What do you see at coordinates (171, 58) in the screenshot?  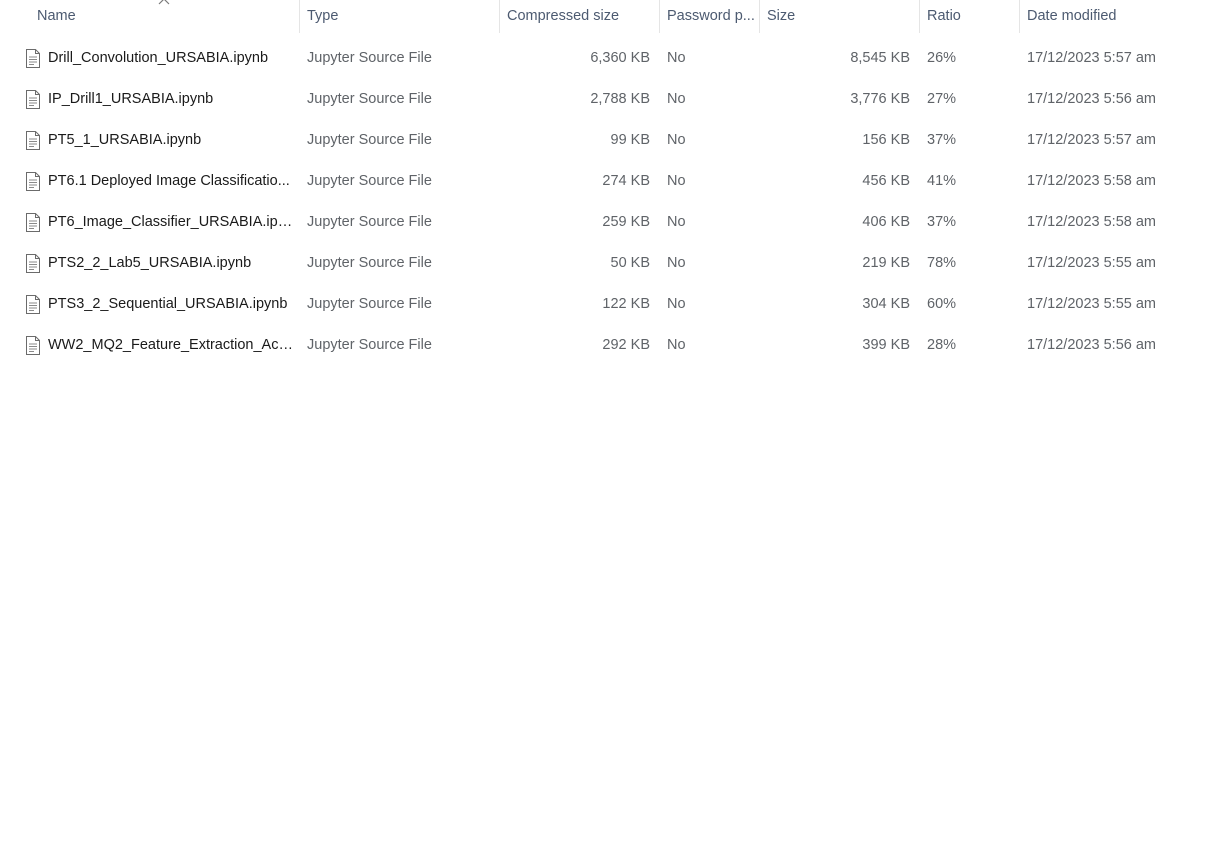 I see `file-name: Drill_Convolution_URSABIA.ipynb` at bounding box center [171, 58].